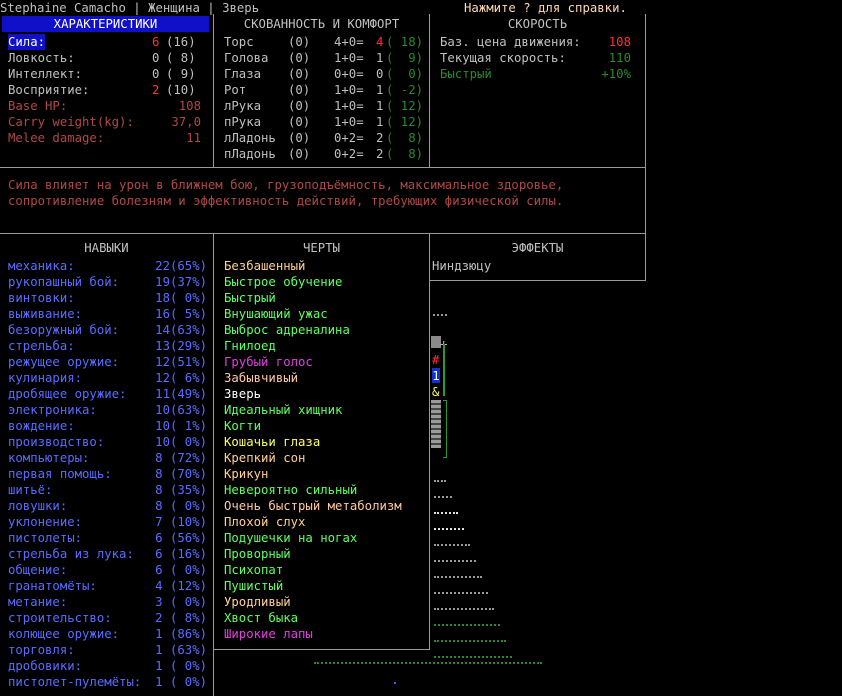  What do you see at coordinates (106, 282) in the screenshot?
I see `skill-row: рукопашный бой: 19(37%)` at bounding box center [106, 282].